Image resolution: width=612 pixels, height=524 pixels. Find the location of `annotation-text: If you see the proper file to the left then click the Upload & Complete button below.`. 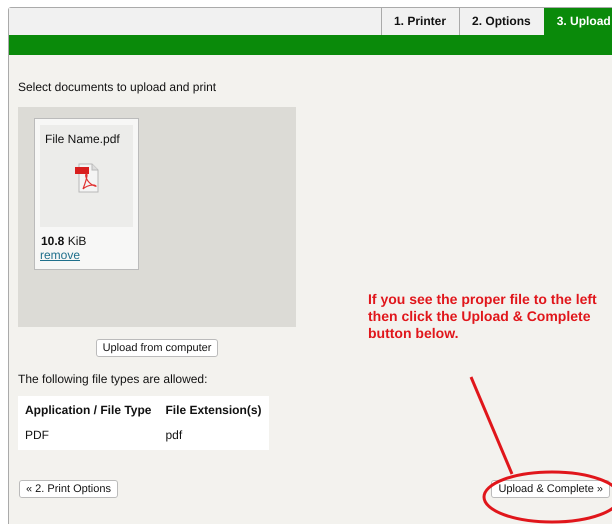

annotation-text: If you see the proper file to the left then click the Upload & Complete button below. is located at coordinates (483, 316).